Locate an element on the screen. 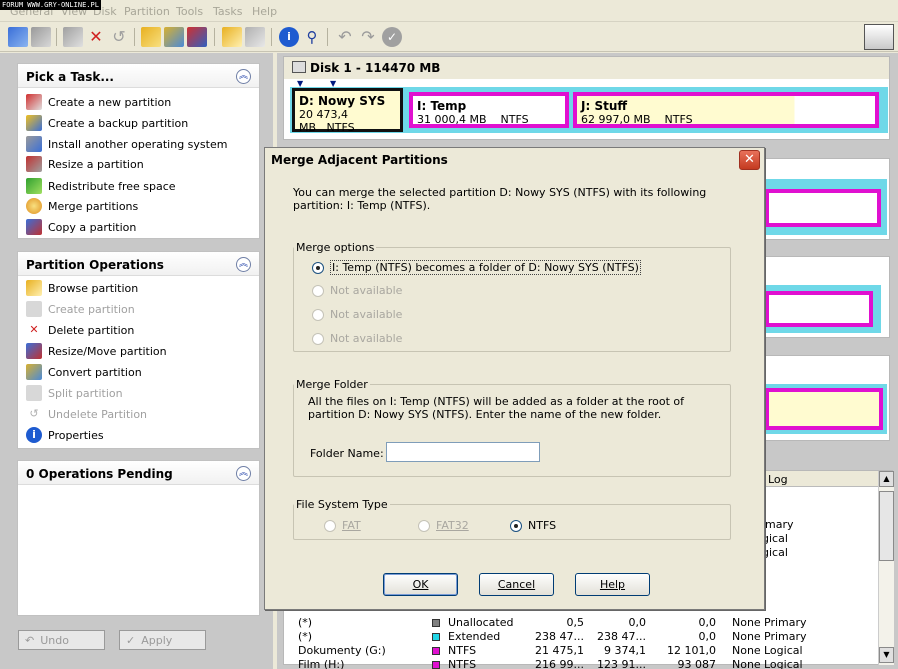  cell-name: Dokumenty (G:) is located at coordinates (342, 650).